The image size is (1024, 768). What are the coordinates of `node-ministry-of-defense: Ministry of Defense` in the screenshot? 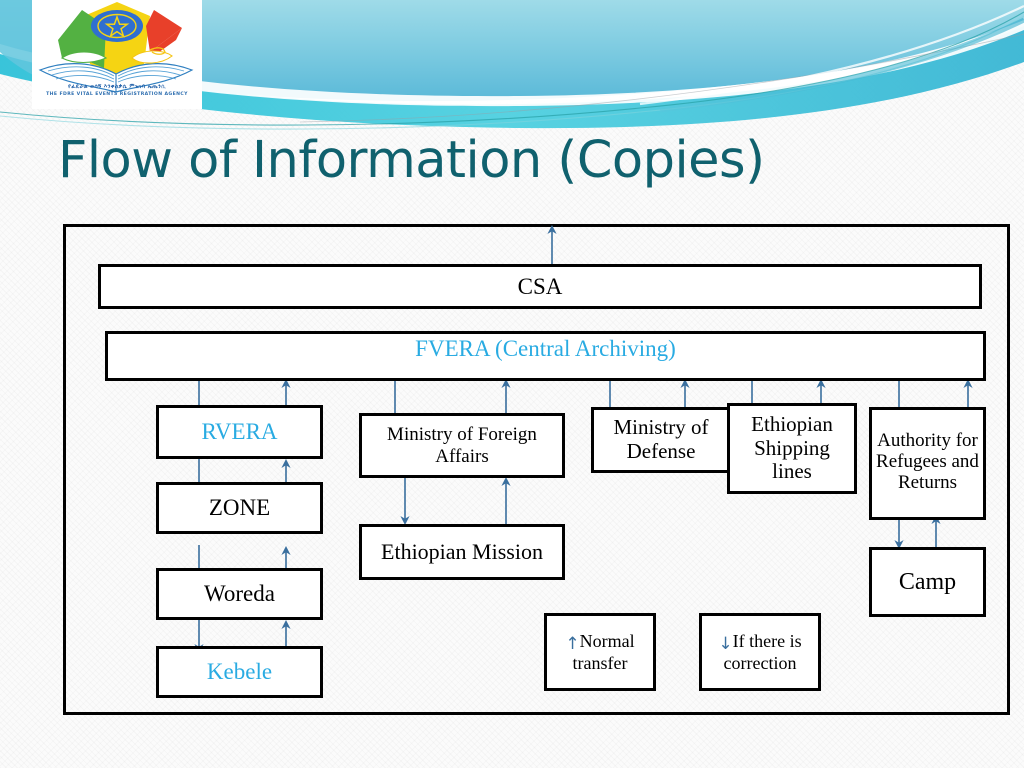 It's located at (661, 440).